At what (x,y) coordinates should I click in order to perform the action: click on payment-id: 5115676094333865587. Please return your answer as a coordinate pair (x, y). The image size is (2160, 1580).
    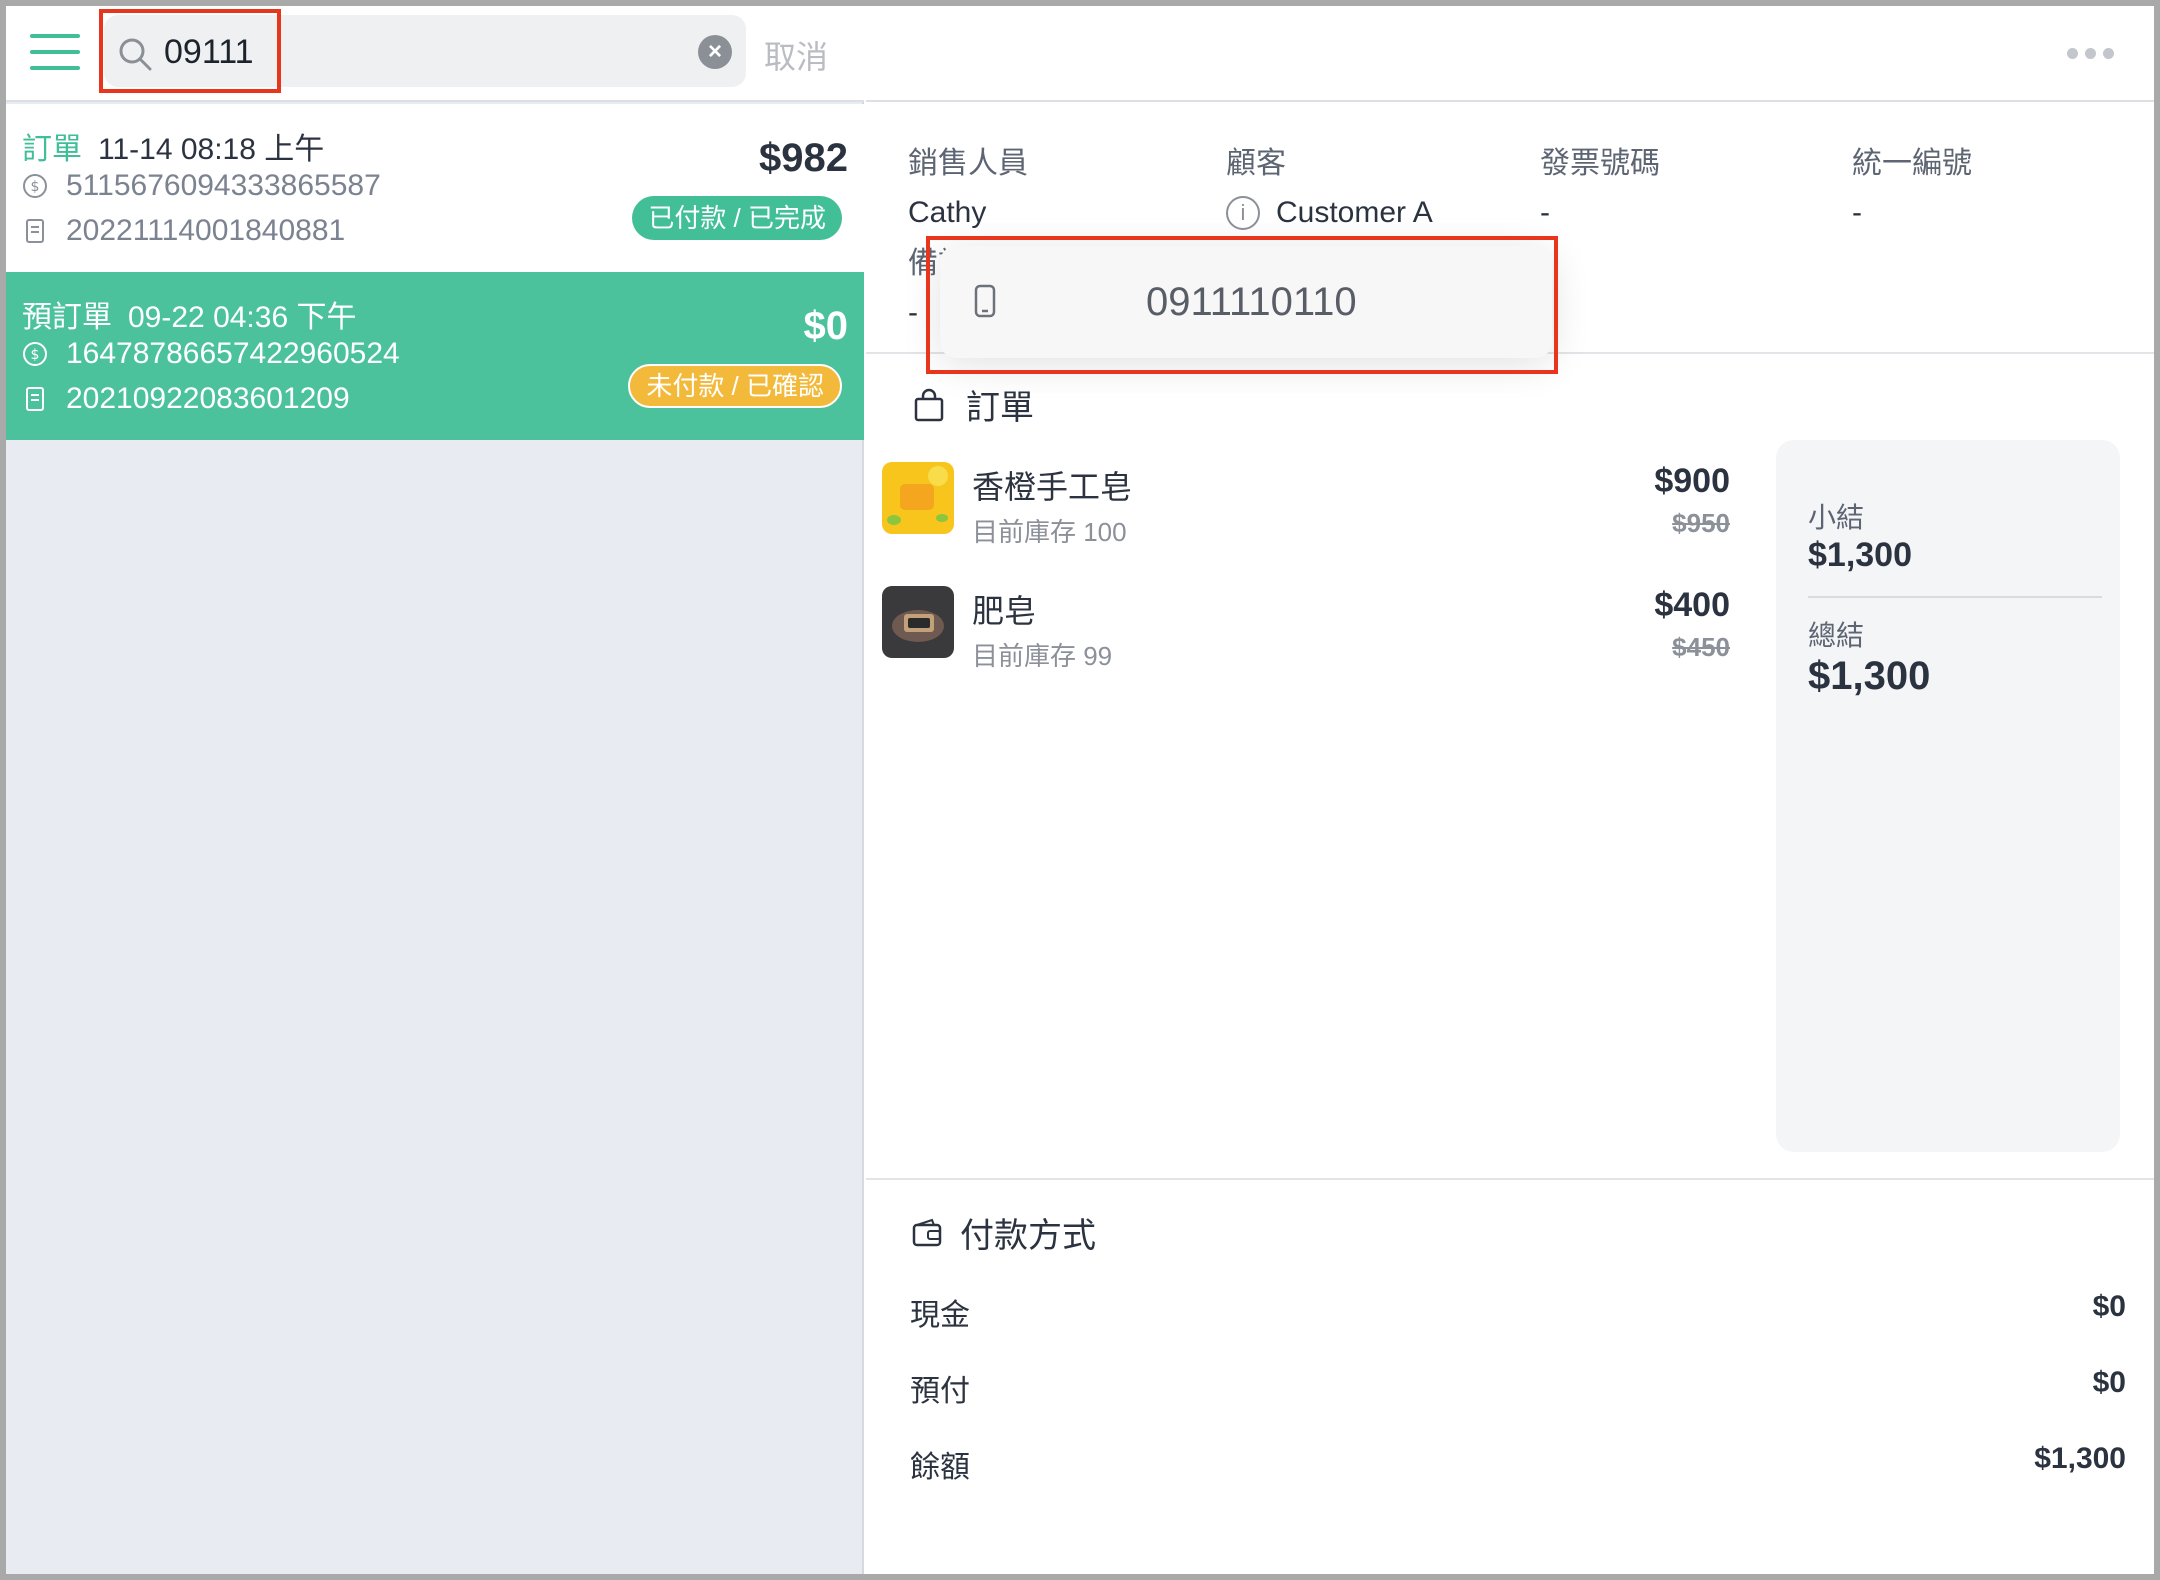
    Looking at the image, I should click on (223, 185).